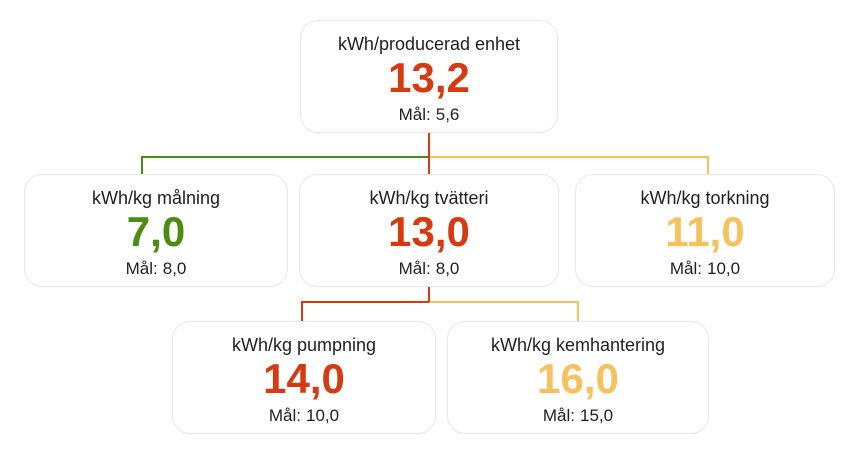 The width and height of the screenshot is (858, 456). I want to click on kpi-title: kWh/kg torkning, so click(705, 198).